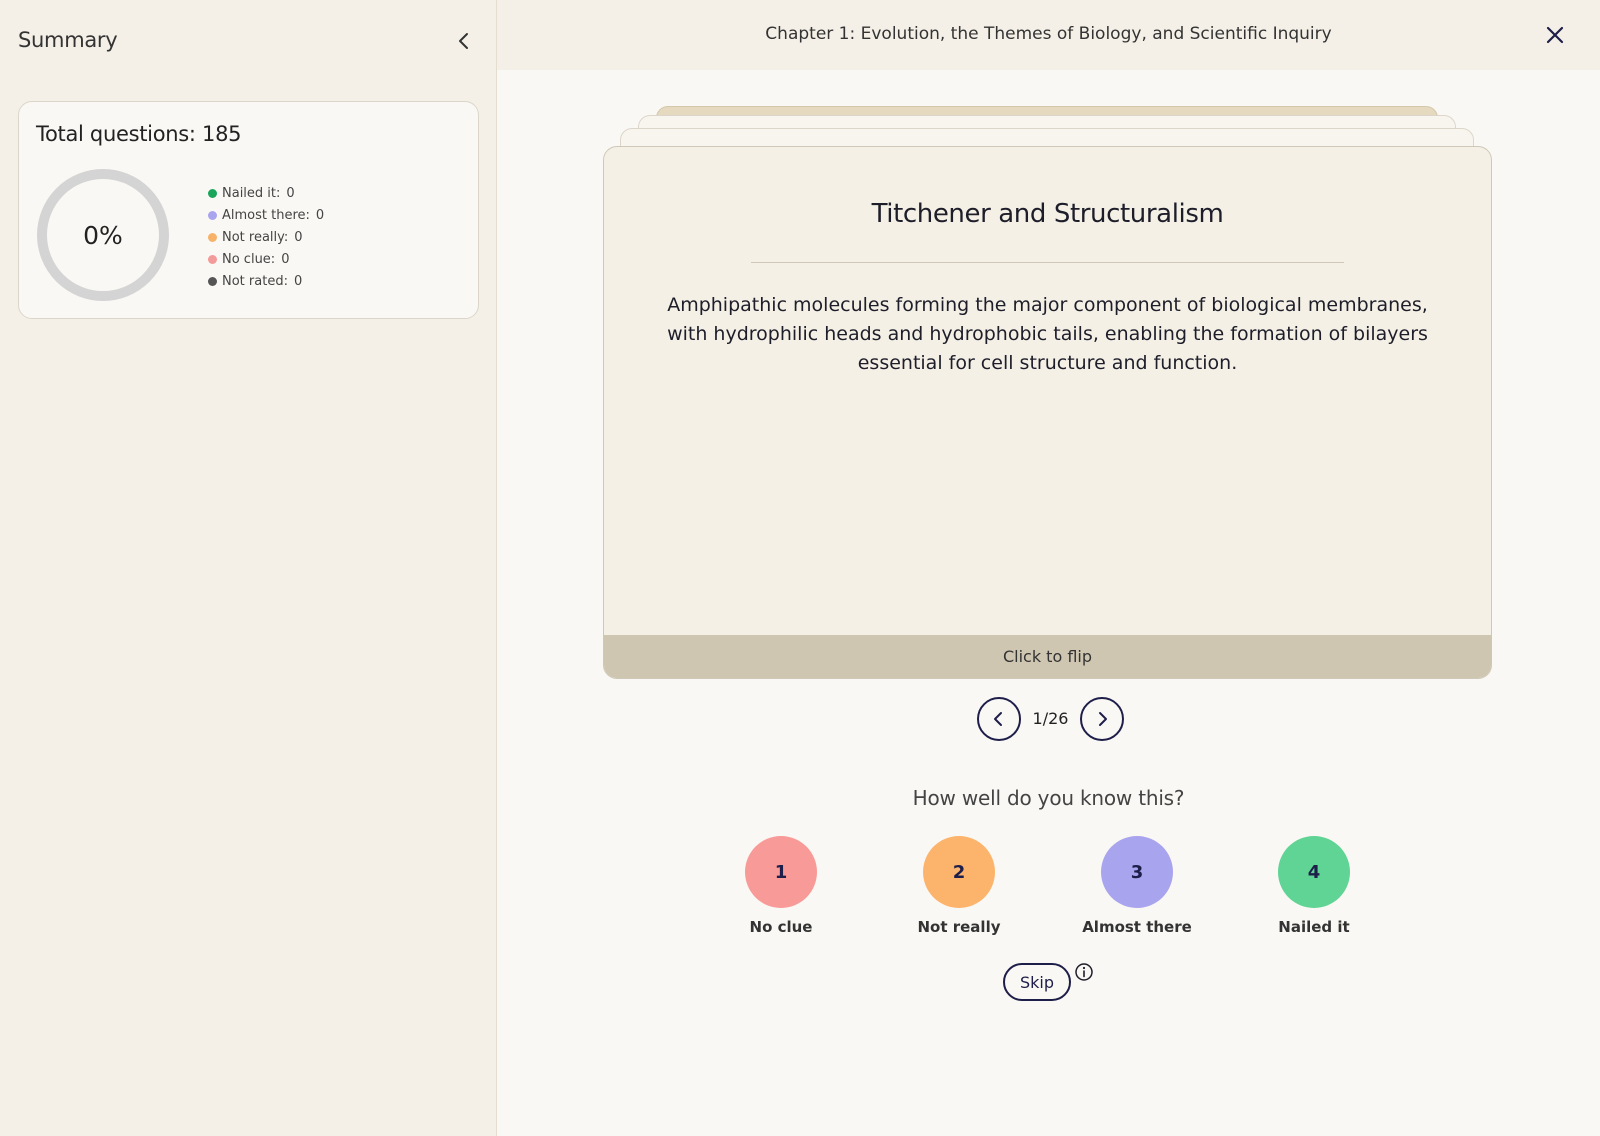  I want to click on next-card-button, so click(1102, 719).